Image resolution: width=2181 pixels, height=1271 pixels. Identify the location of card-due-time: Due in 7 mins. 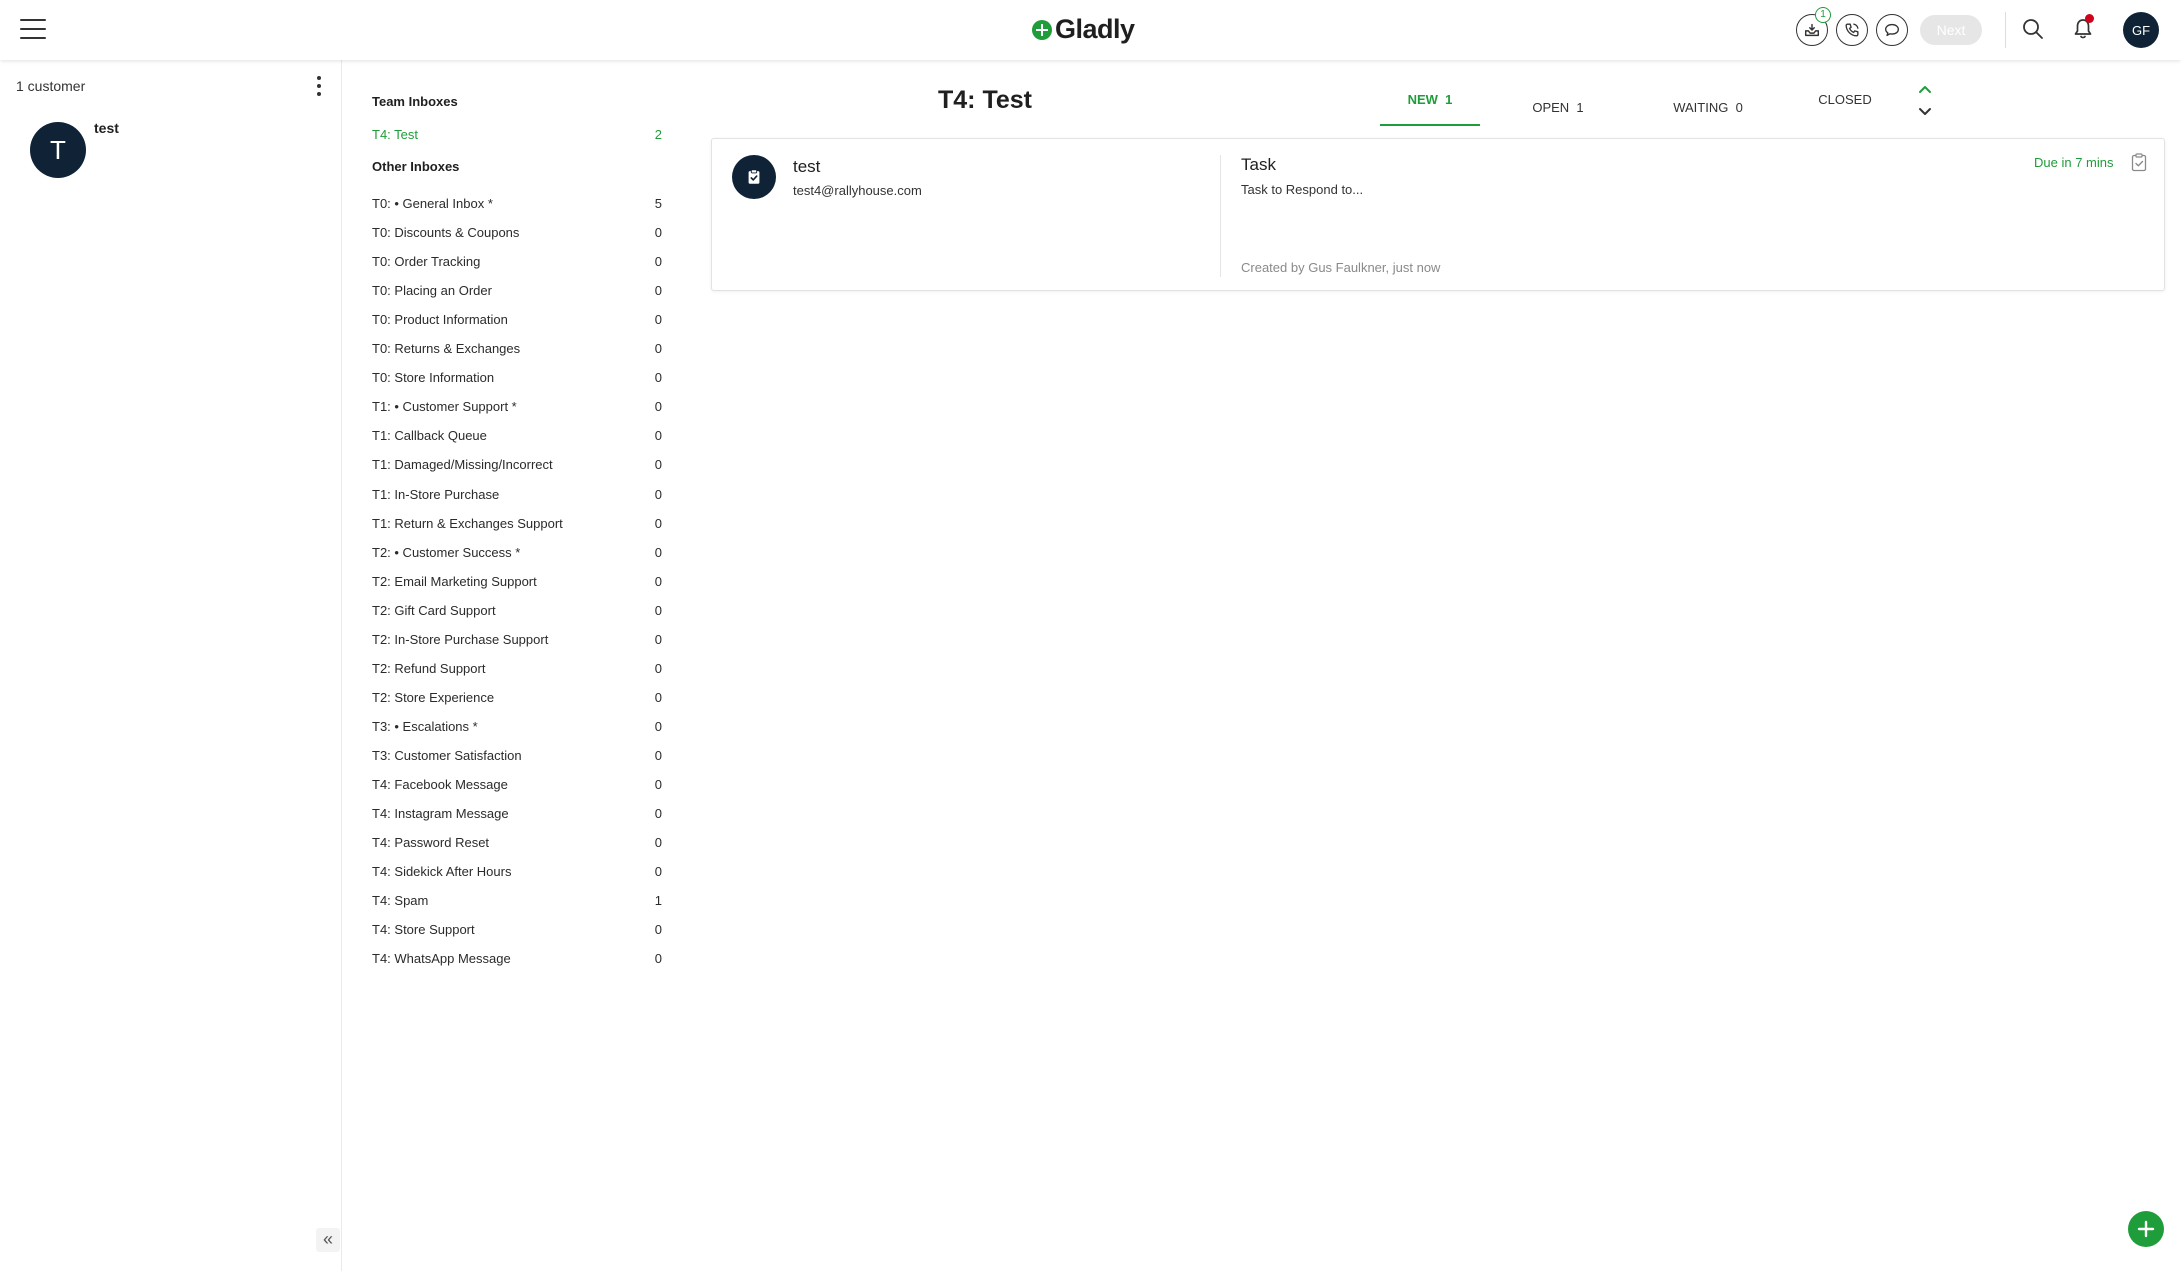
(2074, 162).